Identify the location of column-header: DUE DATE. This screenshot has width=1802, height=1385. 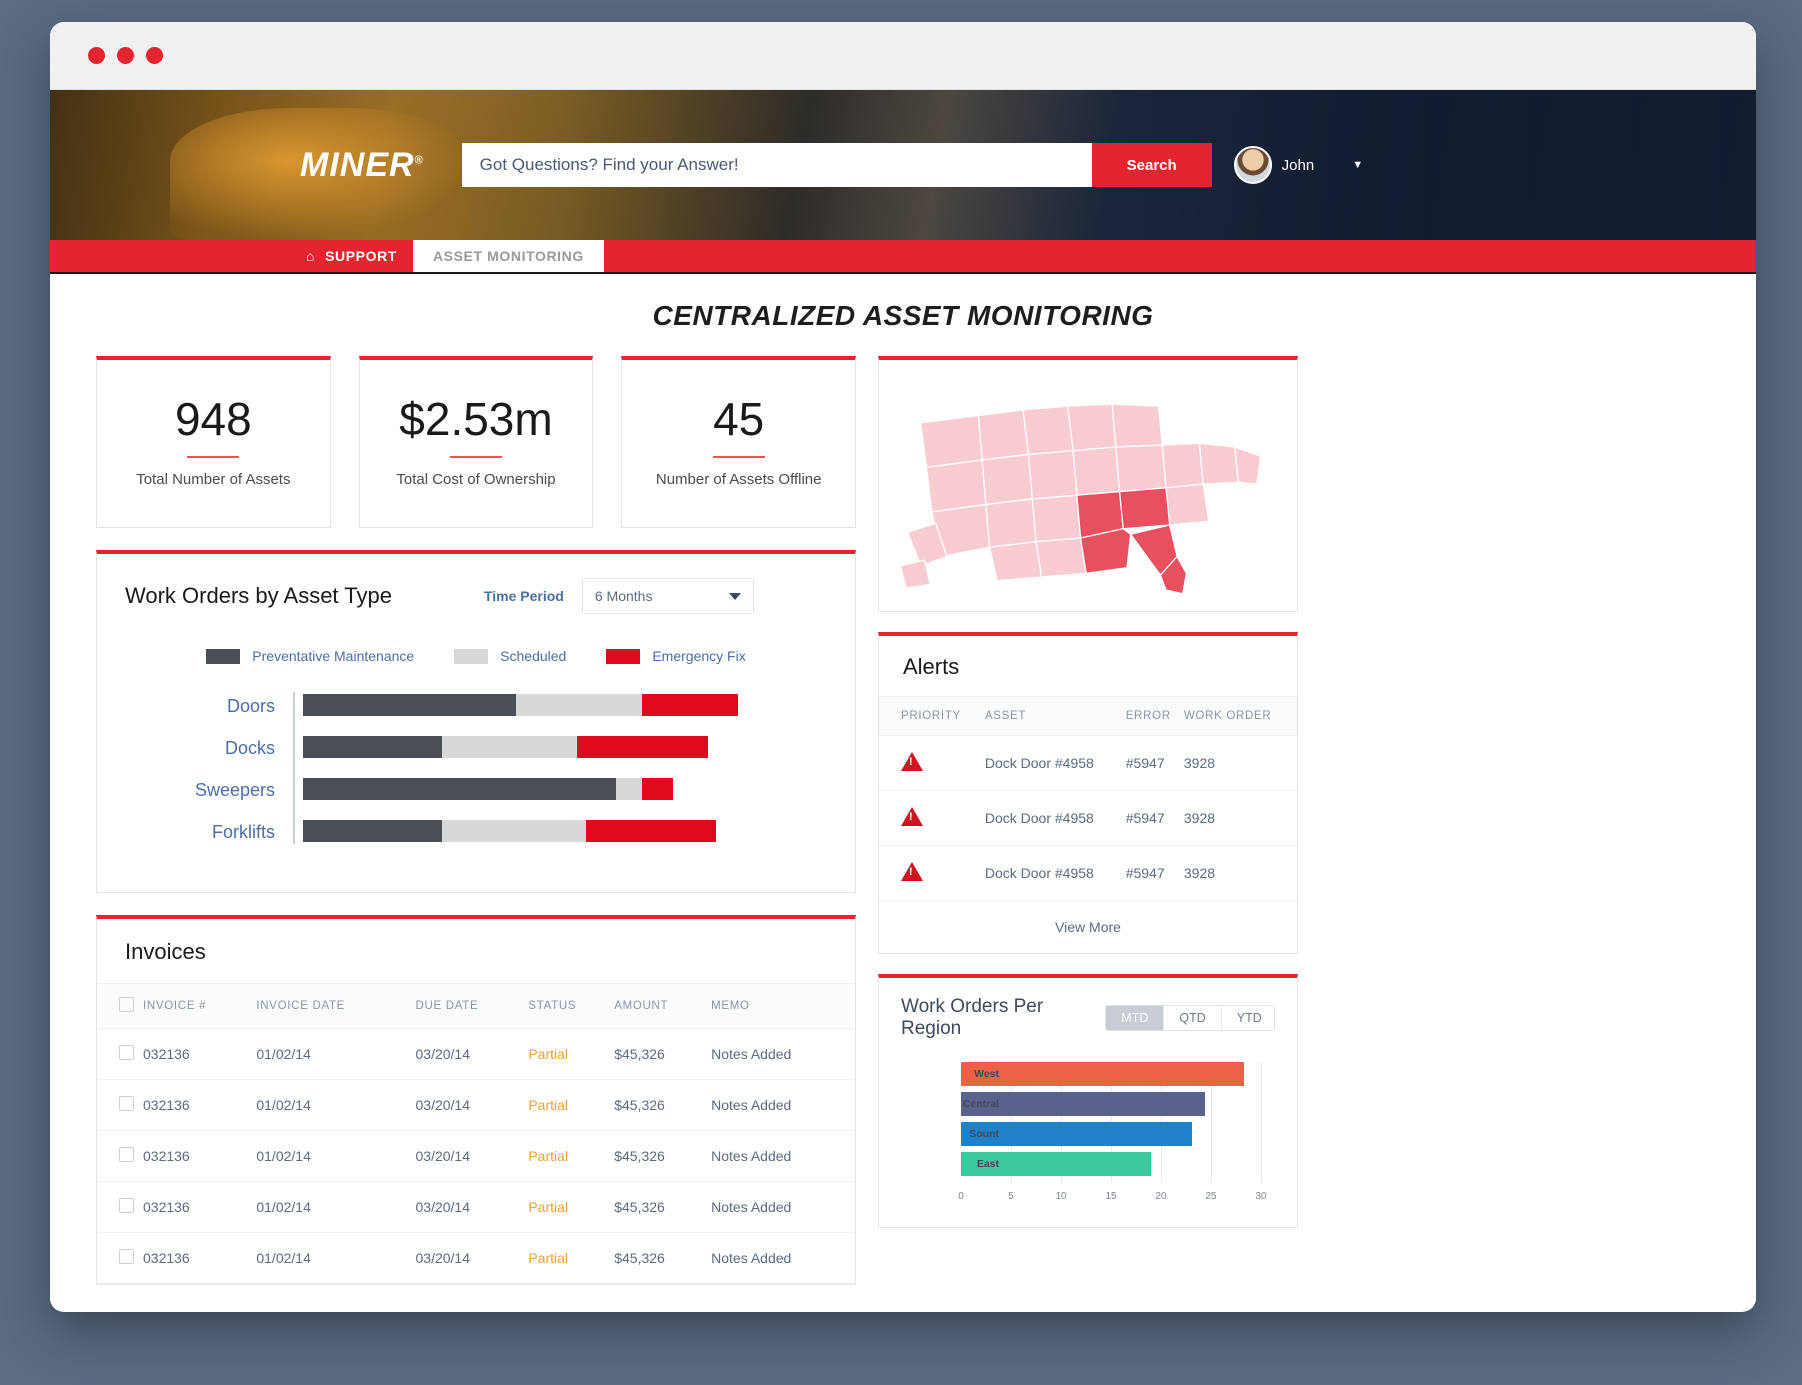
(472, 1006).